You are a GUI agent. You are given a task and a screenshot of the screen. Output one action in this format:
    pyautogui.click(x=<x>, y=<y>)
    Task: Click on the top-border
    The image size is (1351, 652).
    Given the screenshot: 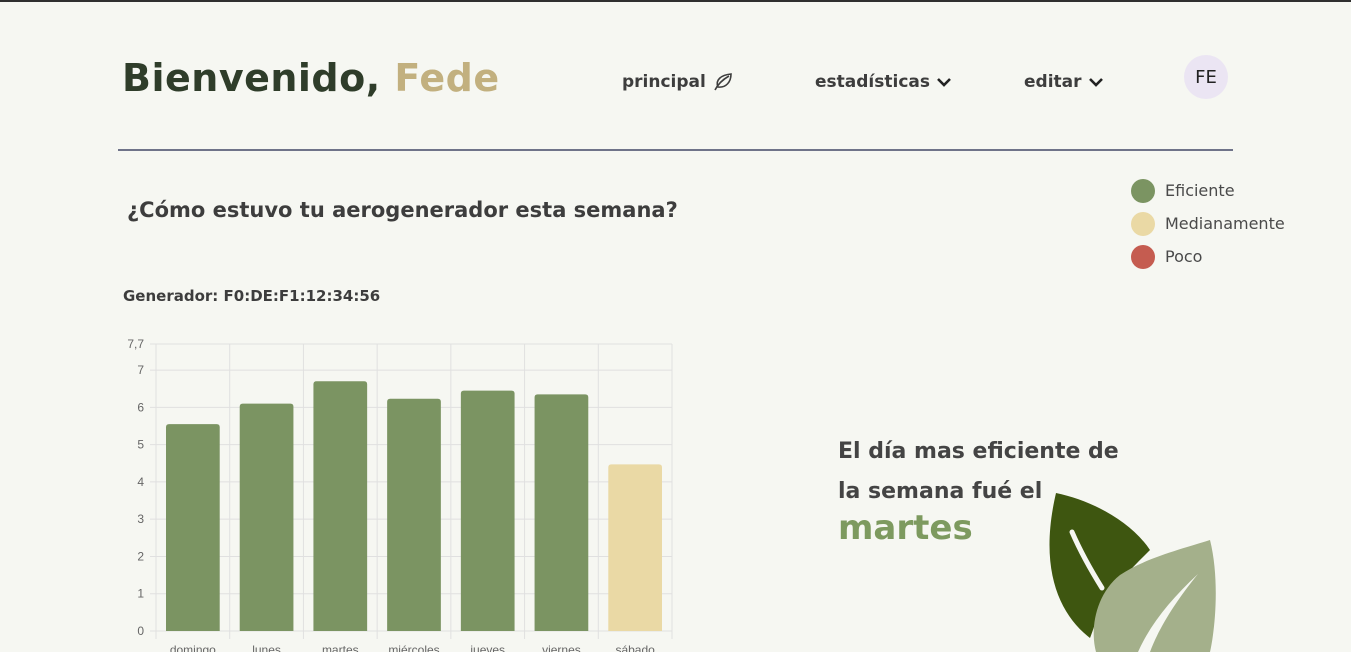 What is the action you would take?
    pyautogui.click(x=675, y=1)
    